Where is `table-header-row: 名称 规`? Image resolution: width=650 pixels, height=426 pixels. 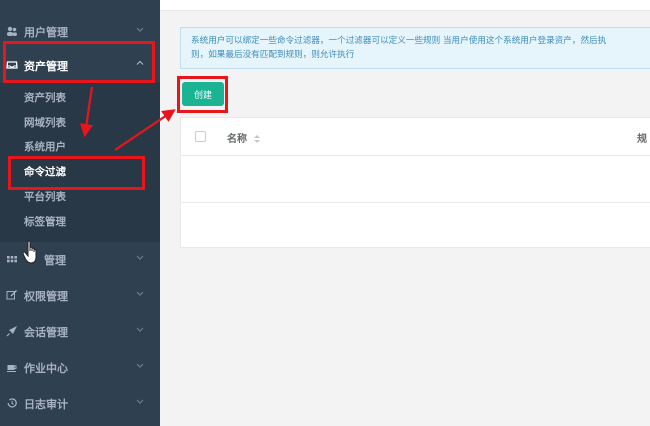 table-header-row: 名称 规 is located at coordinates (415, 137).